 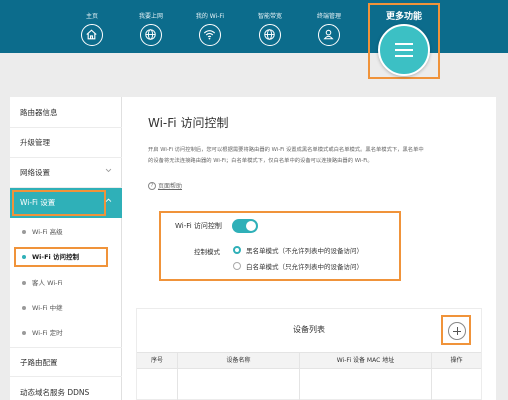 I want to click on sidebar-subitem-wifi-advanced: Wi-Fi 高级, so click(x=66, y=232).